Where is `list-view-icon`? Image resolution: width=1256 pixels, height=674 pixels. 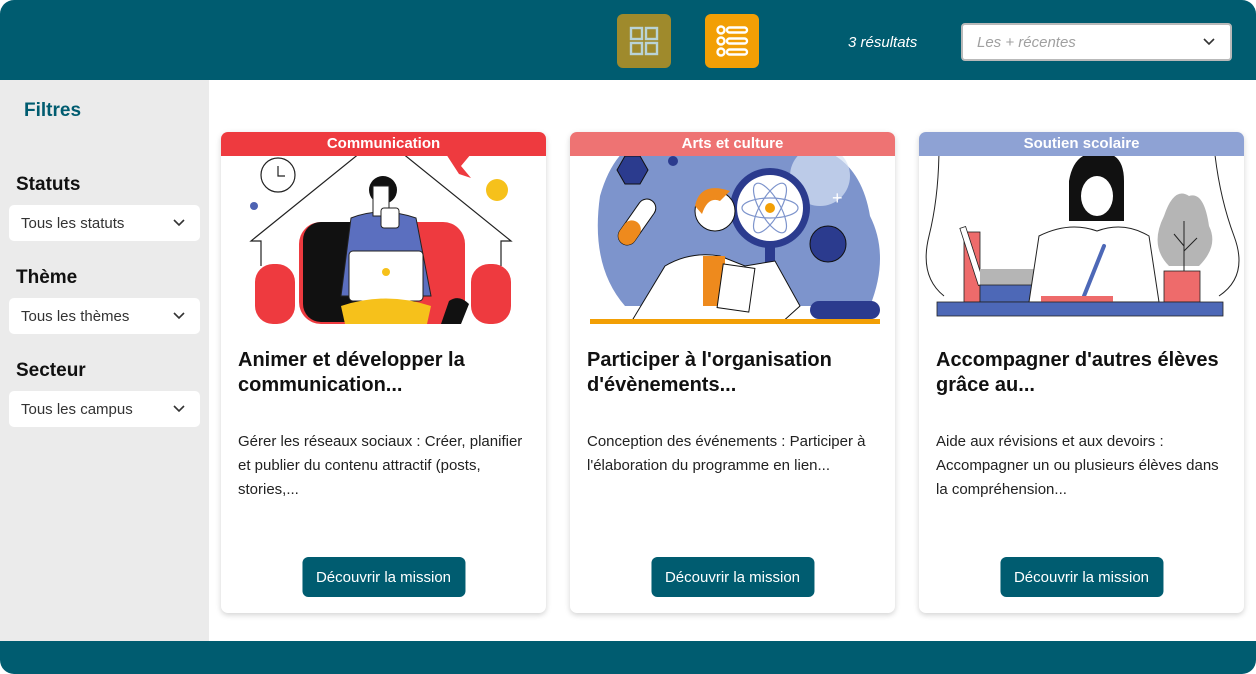
list-view-icon is located at coordinates (732, 41).